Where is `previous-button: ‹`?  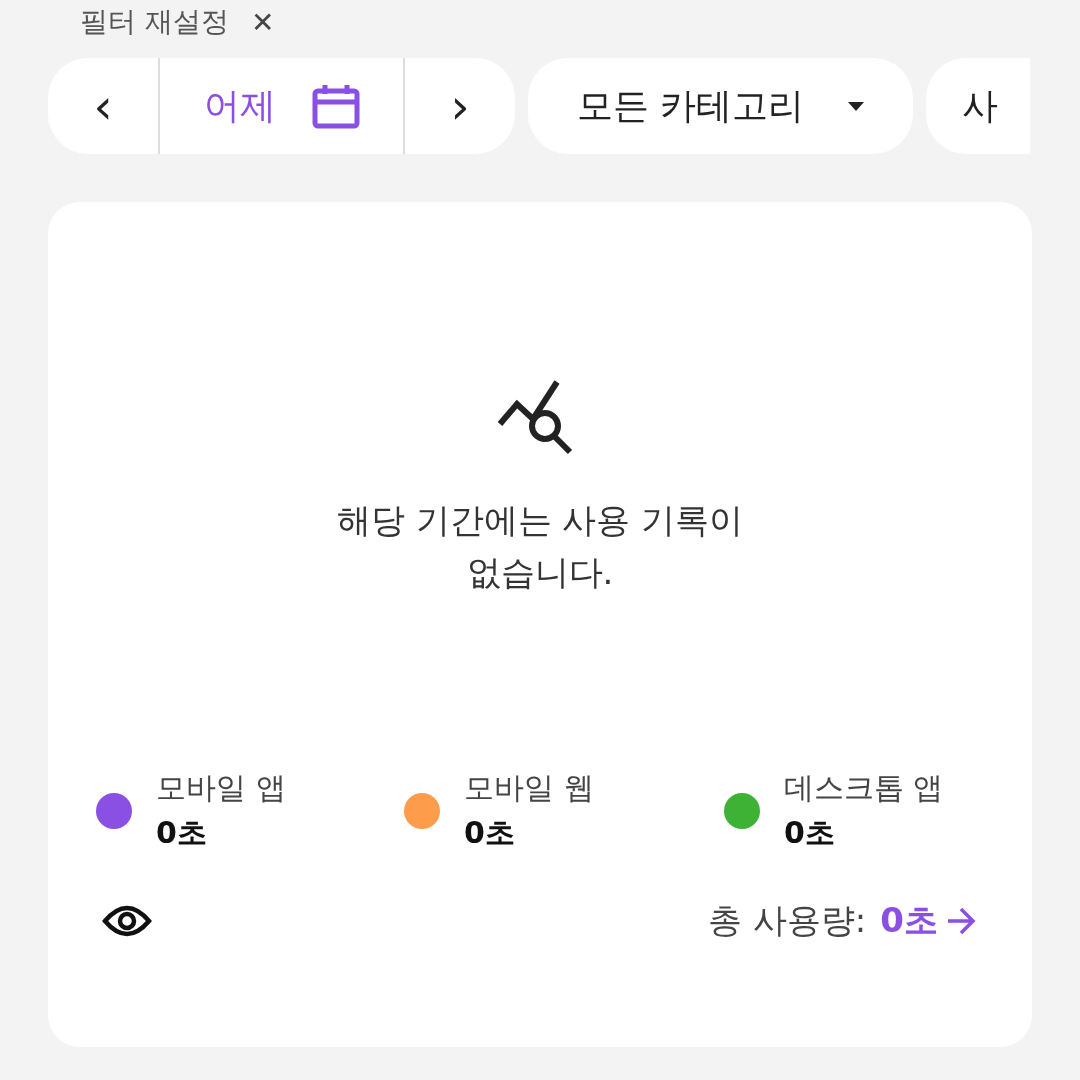 previous-button: ‹ is located at coordinates (103, 106).